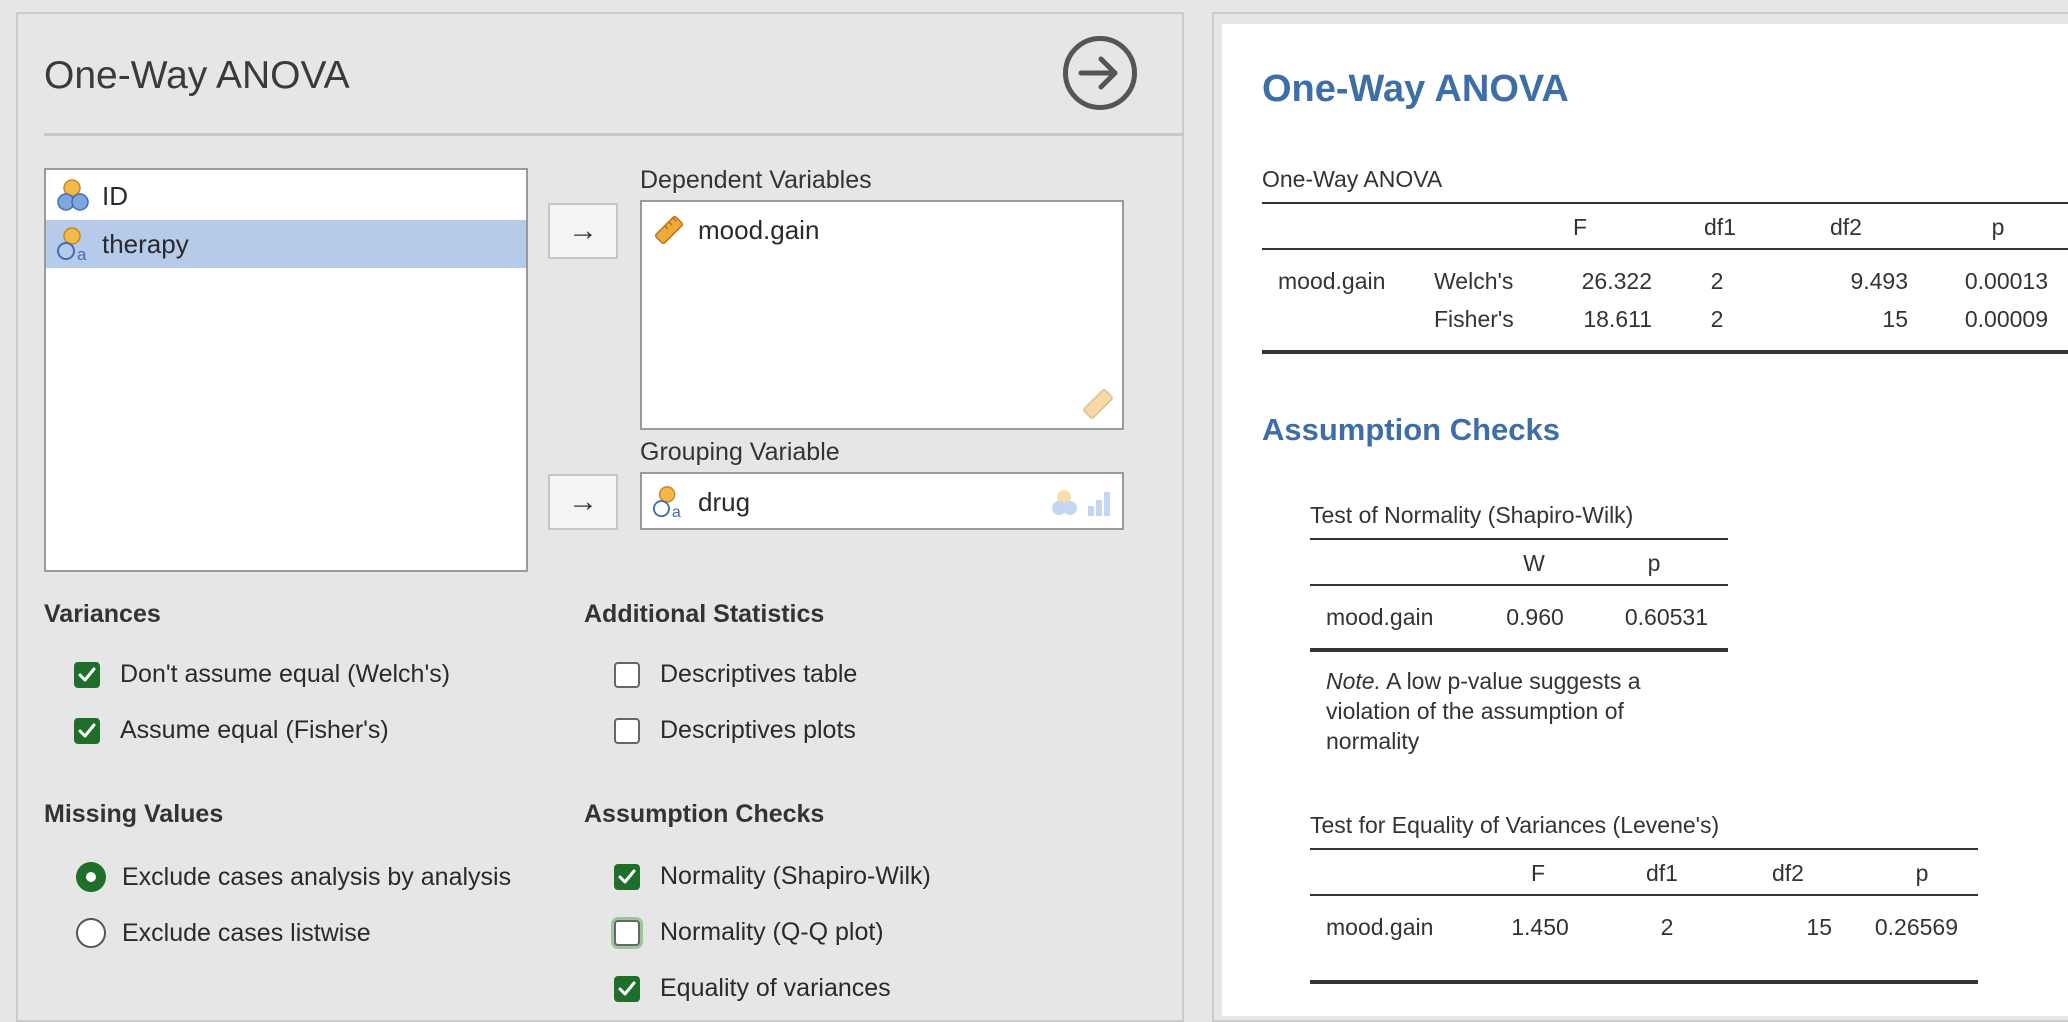 The image size is (2068, 1022). I want to click on assumption-checks-title: Assumption Checks, so click(1411, 429).